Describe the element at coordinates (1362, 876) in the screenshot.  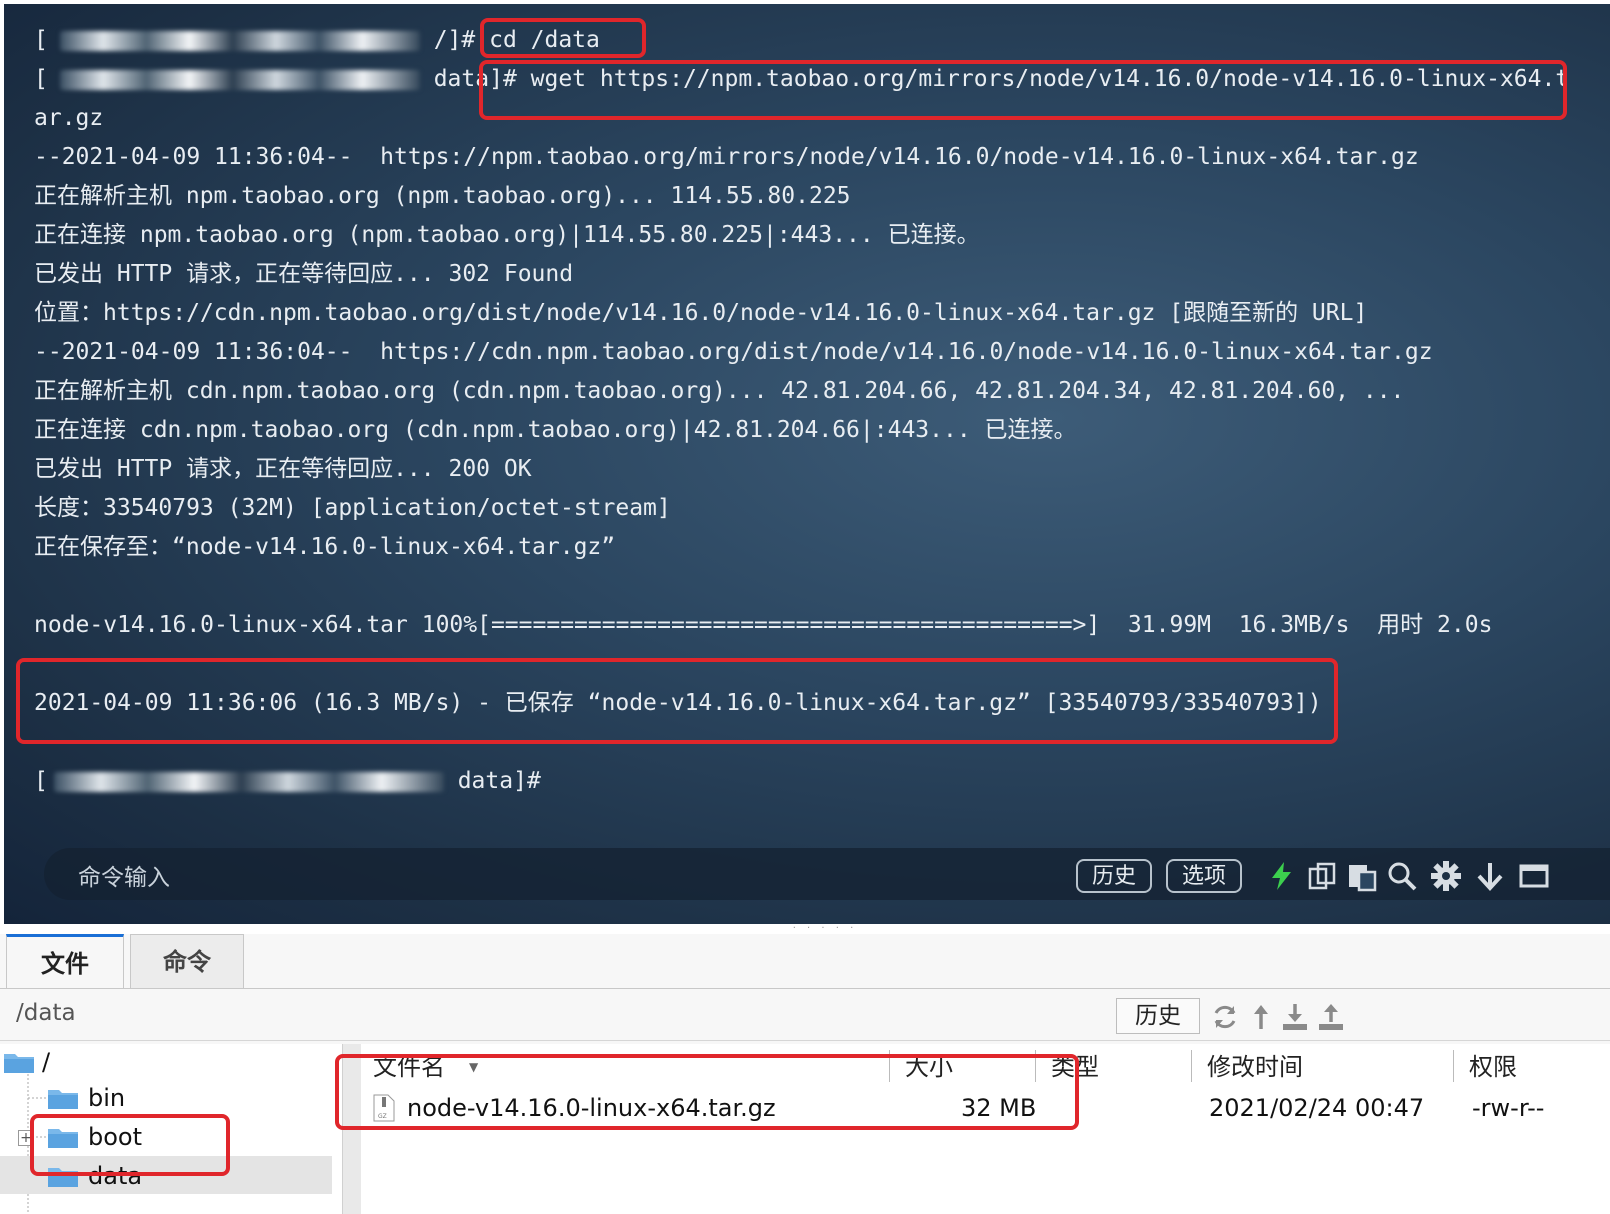
I see `paste-icon` at that location.